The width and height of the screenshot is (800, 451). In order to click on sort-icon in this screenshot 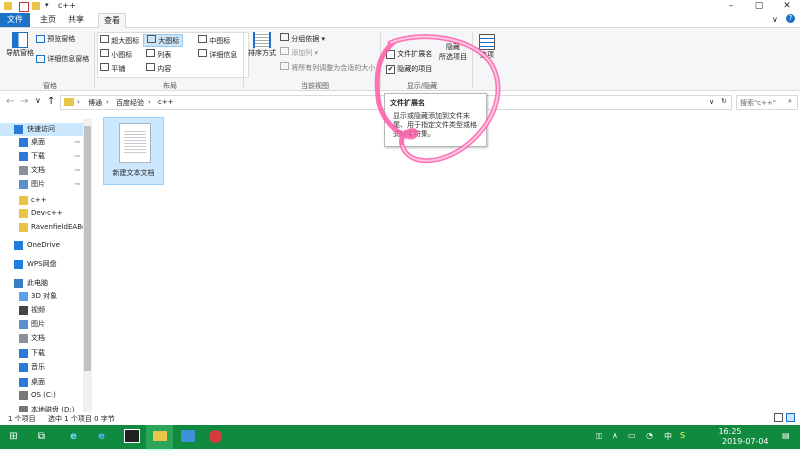, I will do `click(262, 40)`.